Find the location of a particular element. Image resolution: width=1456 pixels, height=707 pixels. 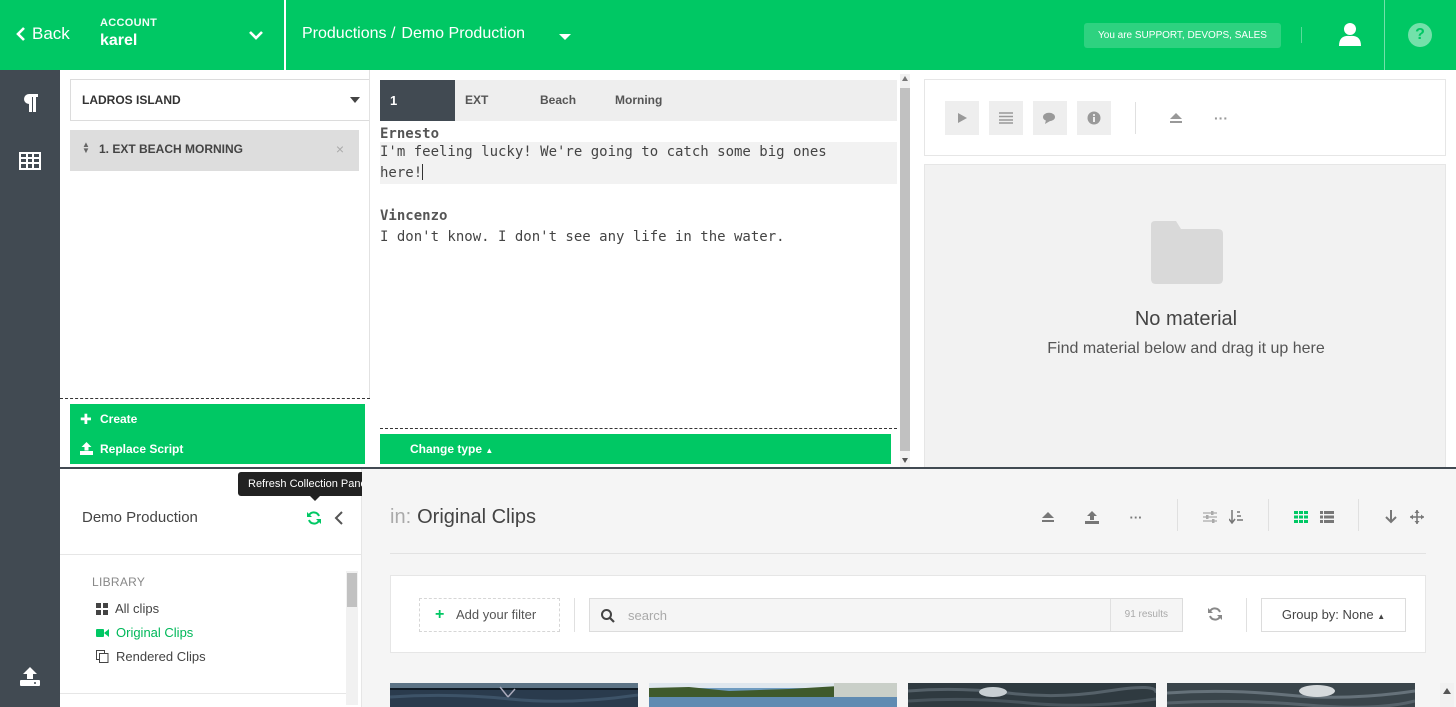

copy-icon is located at coordinates (102, 656).